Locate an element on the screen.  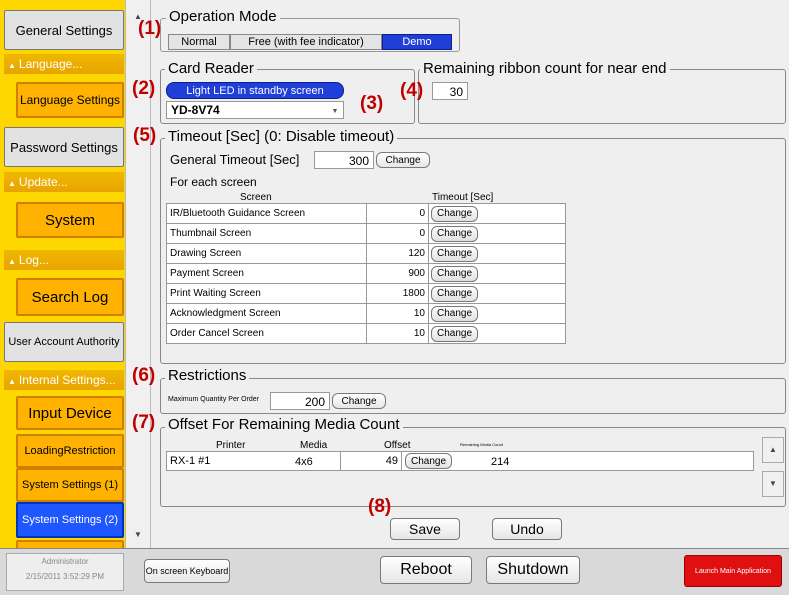
offset-value-input: 49 is located at coordinates (371, 461).